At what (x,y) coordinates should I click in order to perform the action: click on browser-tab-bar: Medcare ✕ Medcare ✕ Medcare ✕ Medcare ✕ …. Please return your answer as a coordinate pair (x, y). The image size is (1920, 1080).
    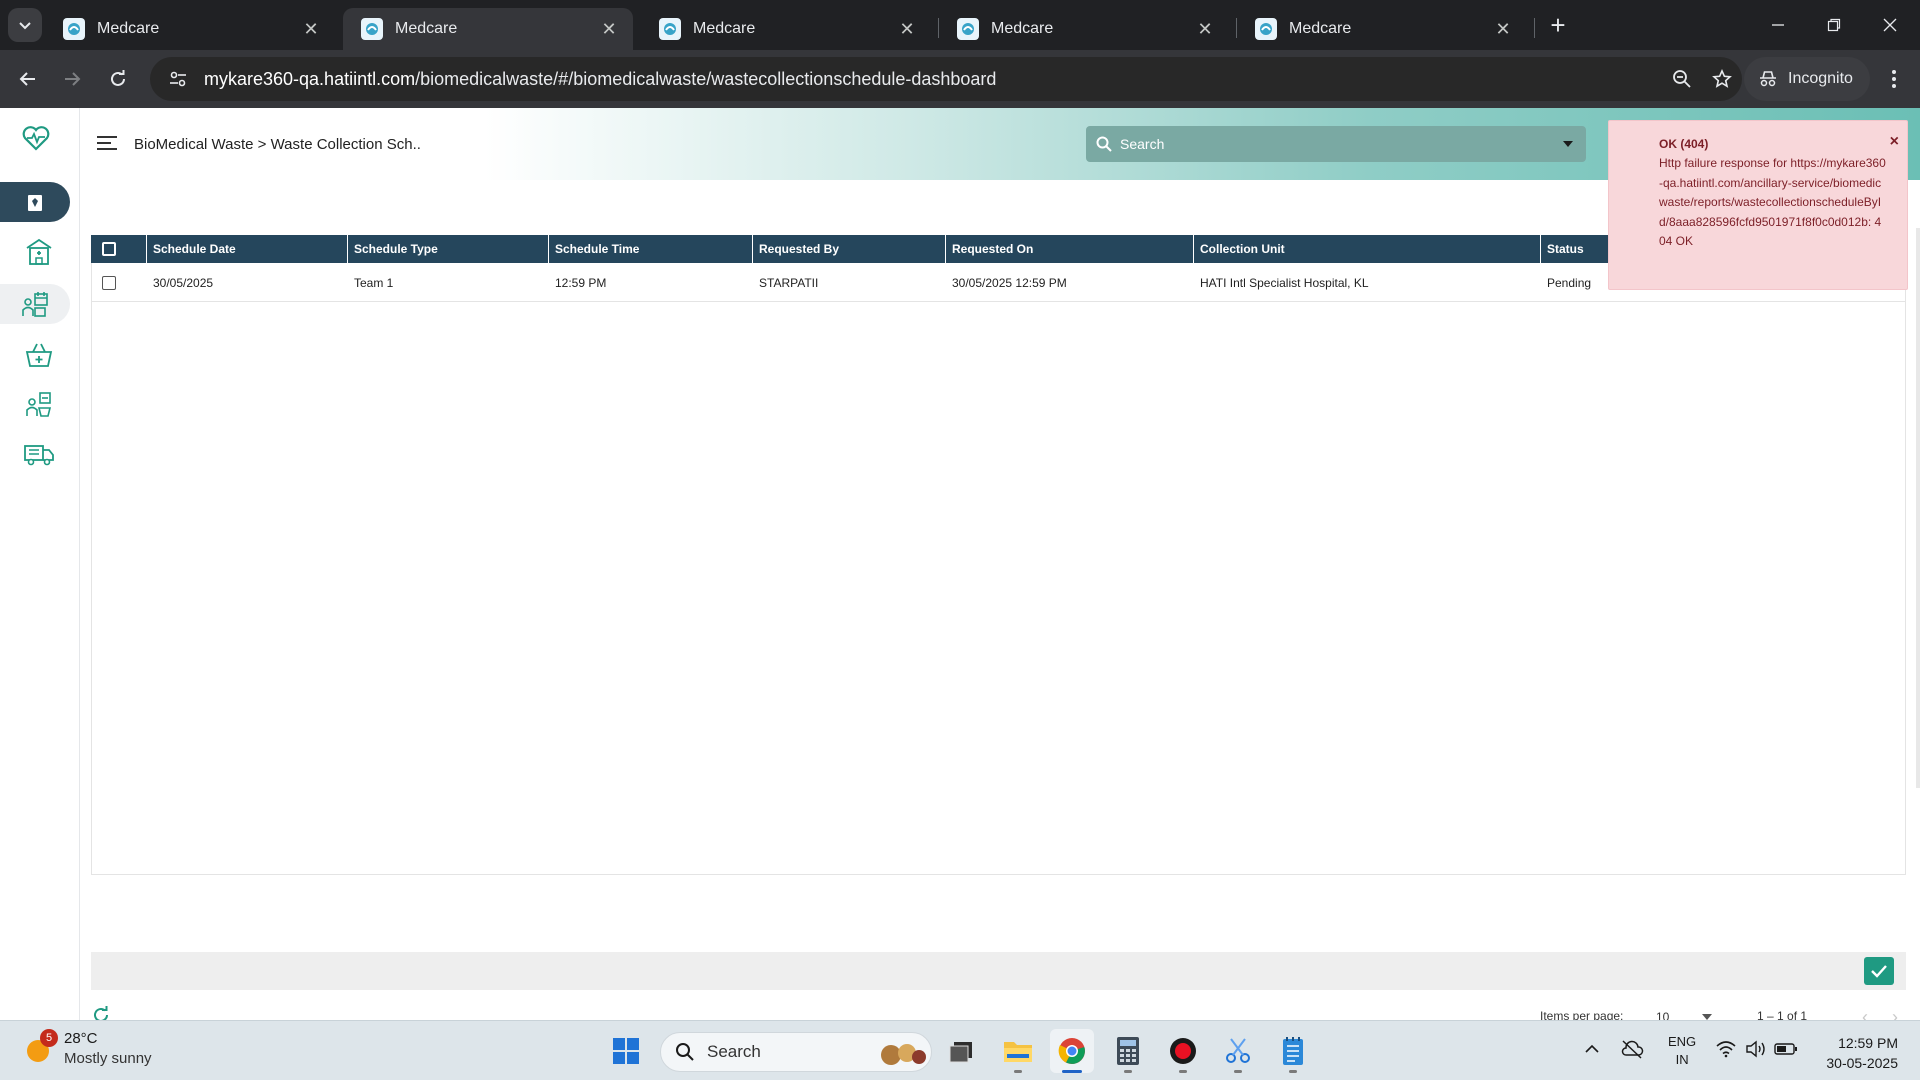
    Looking at the image, I should click on (960, 25).